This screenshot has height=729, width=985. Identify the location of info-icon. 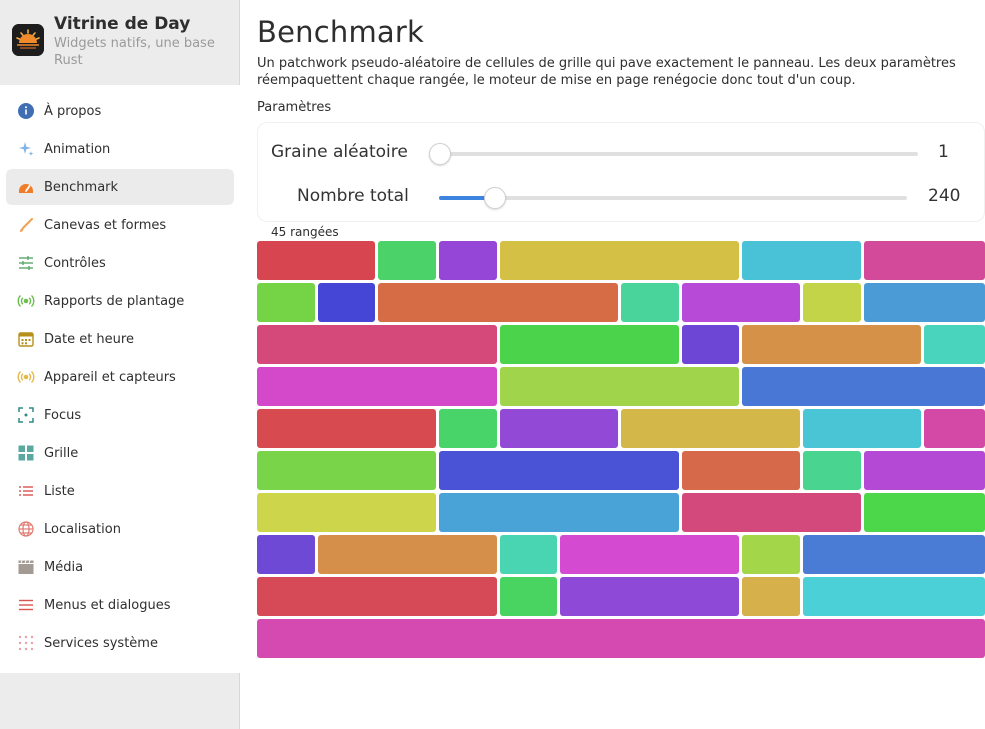
(26, 111).